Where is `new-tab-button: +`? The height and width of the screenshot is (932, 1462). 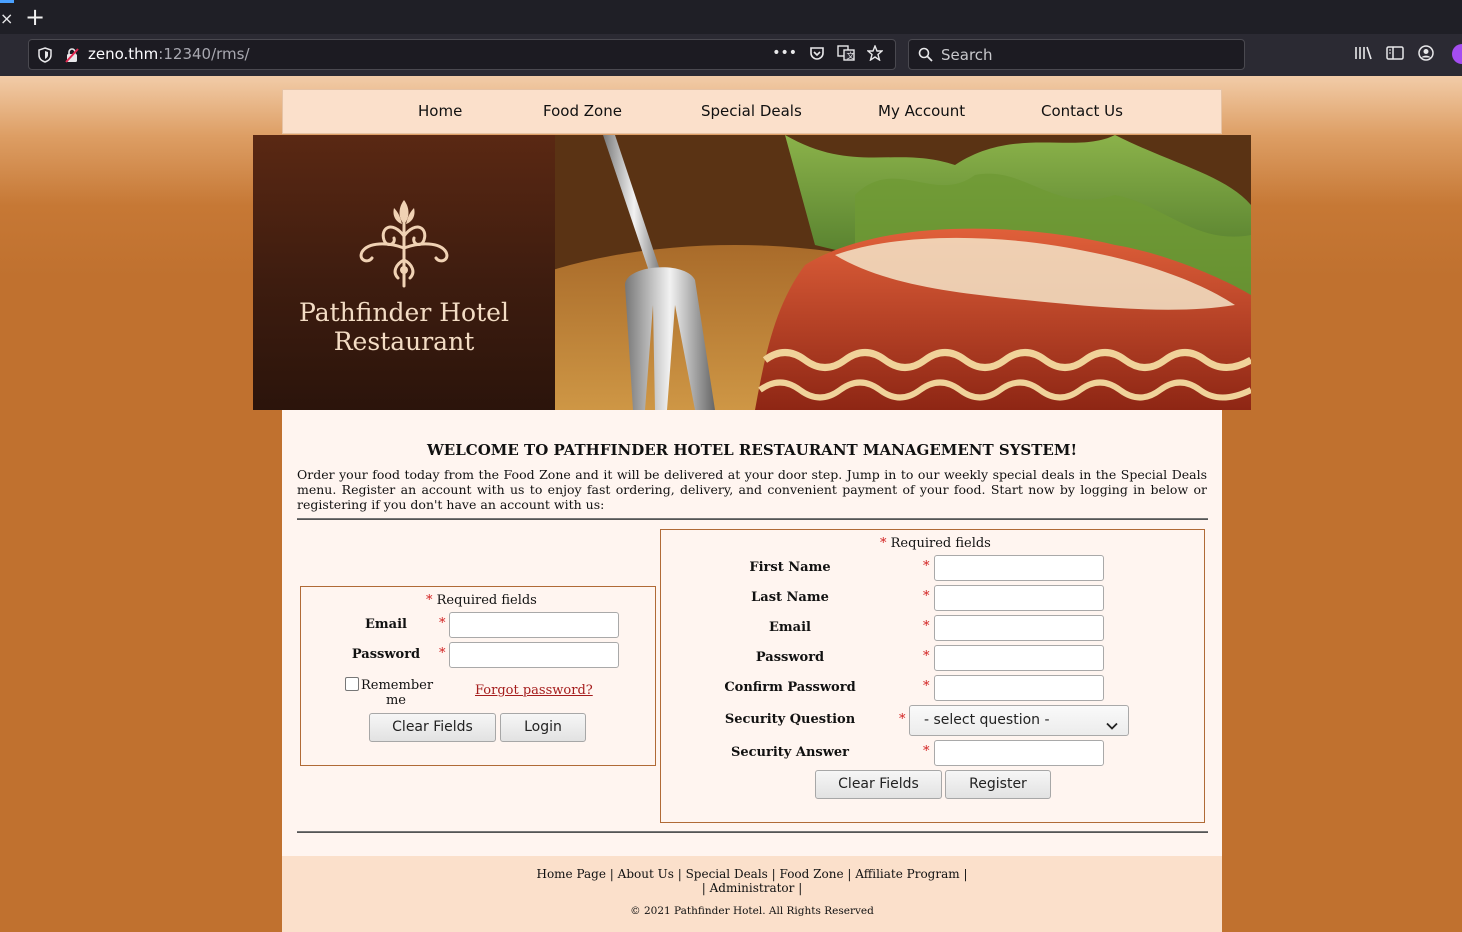
new-tab-button: + is located at coordinates (35, 17).